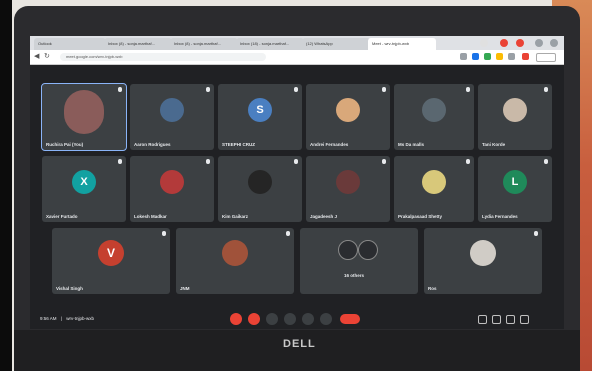 The image size is (592, 371). Describe the element at coordinates (482, 319) in the screenshot. I see `info-icon` at that location.